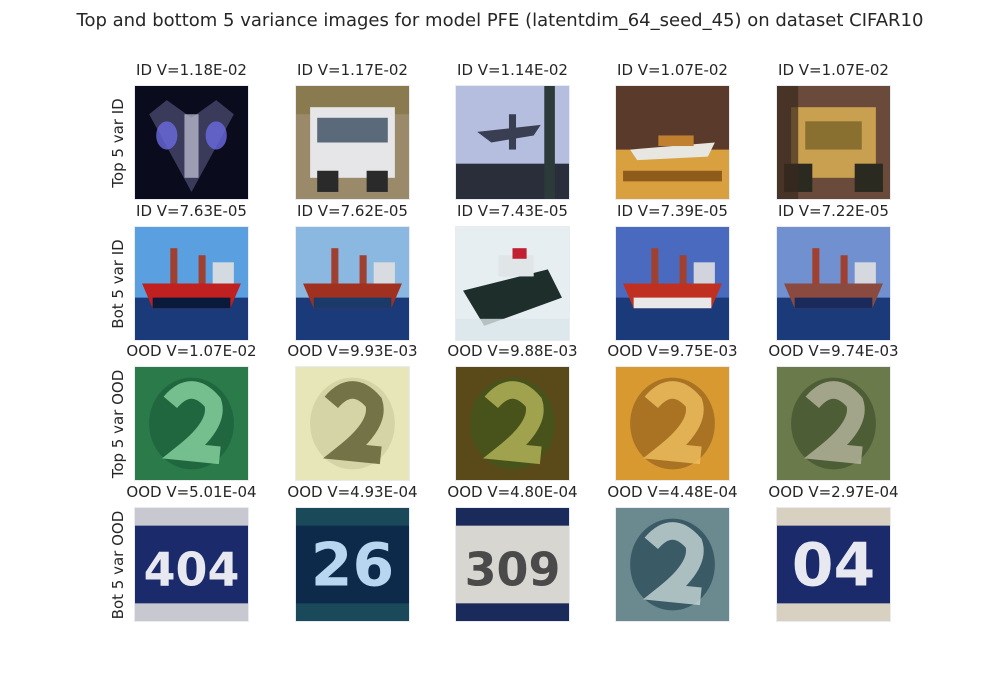  I want to click on variance-image: 404, so click(191, 564).